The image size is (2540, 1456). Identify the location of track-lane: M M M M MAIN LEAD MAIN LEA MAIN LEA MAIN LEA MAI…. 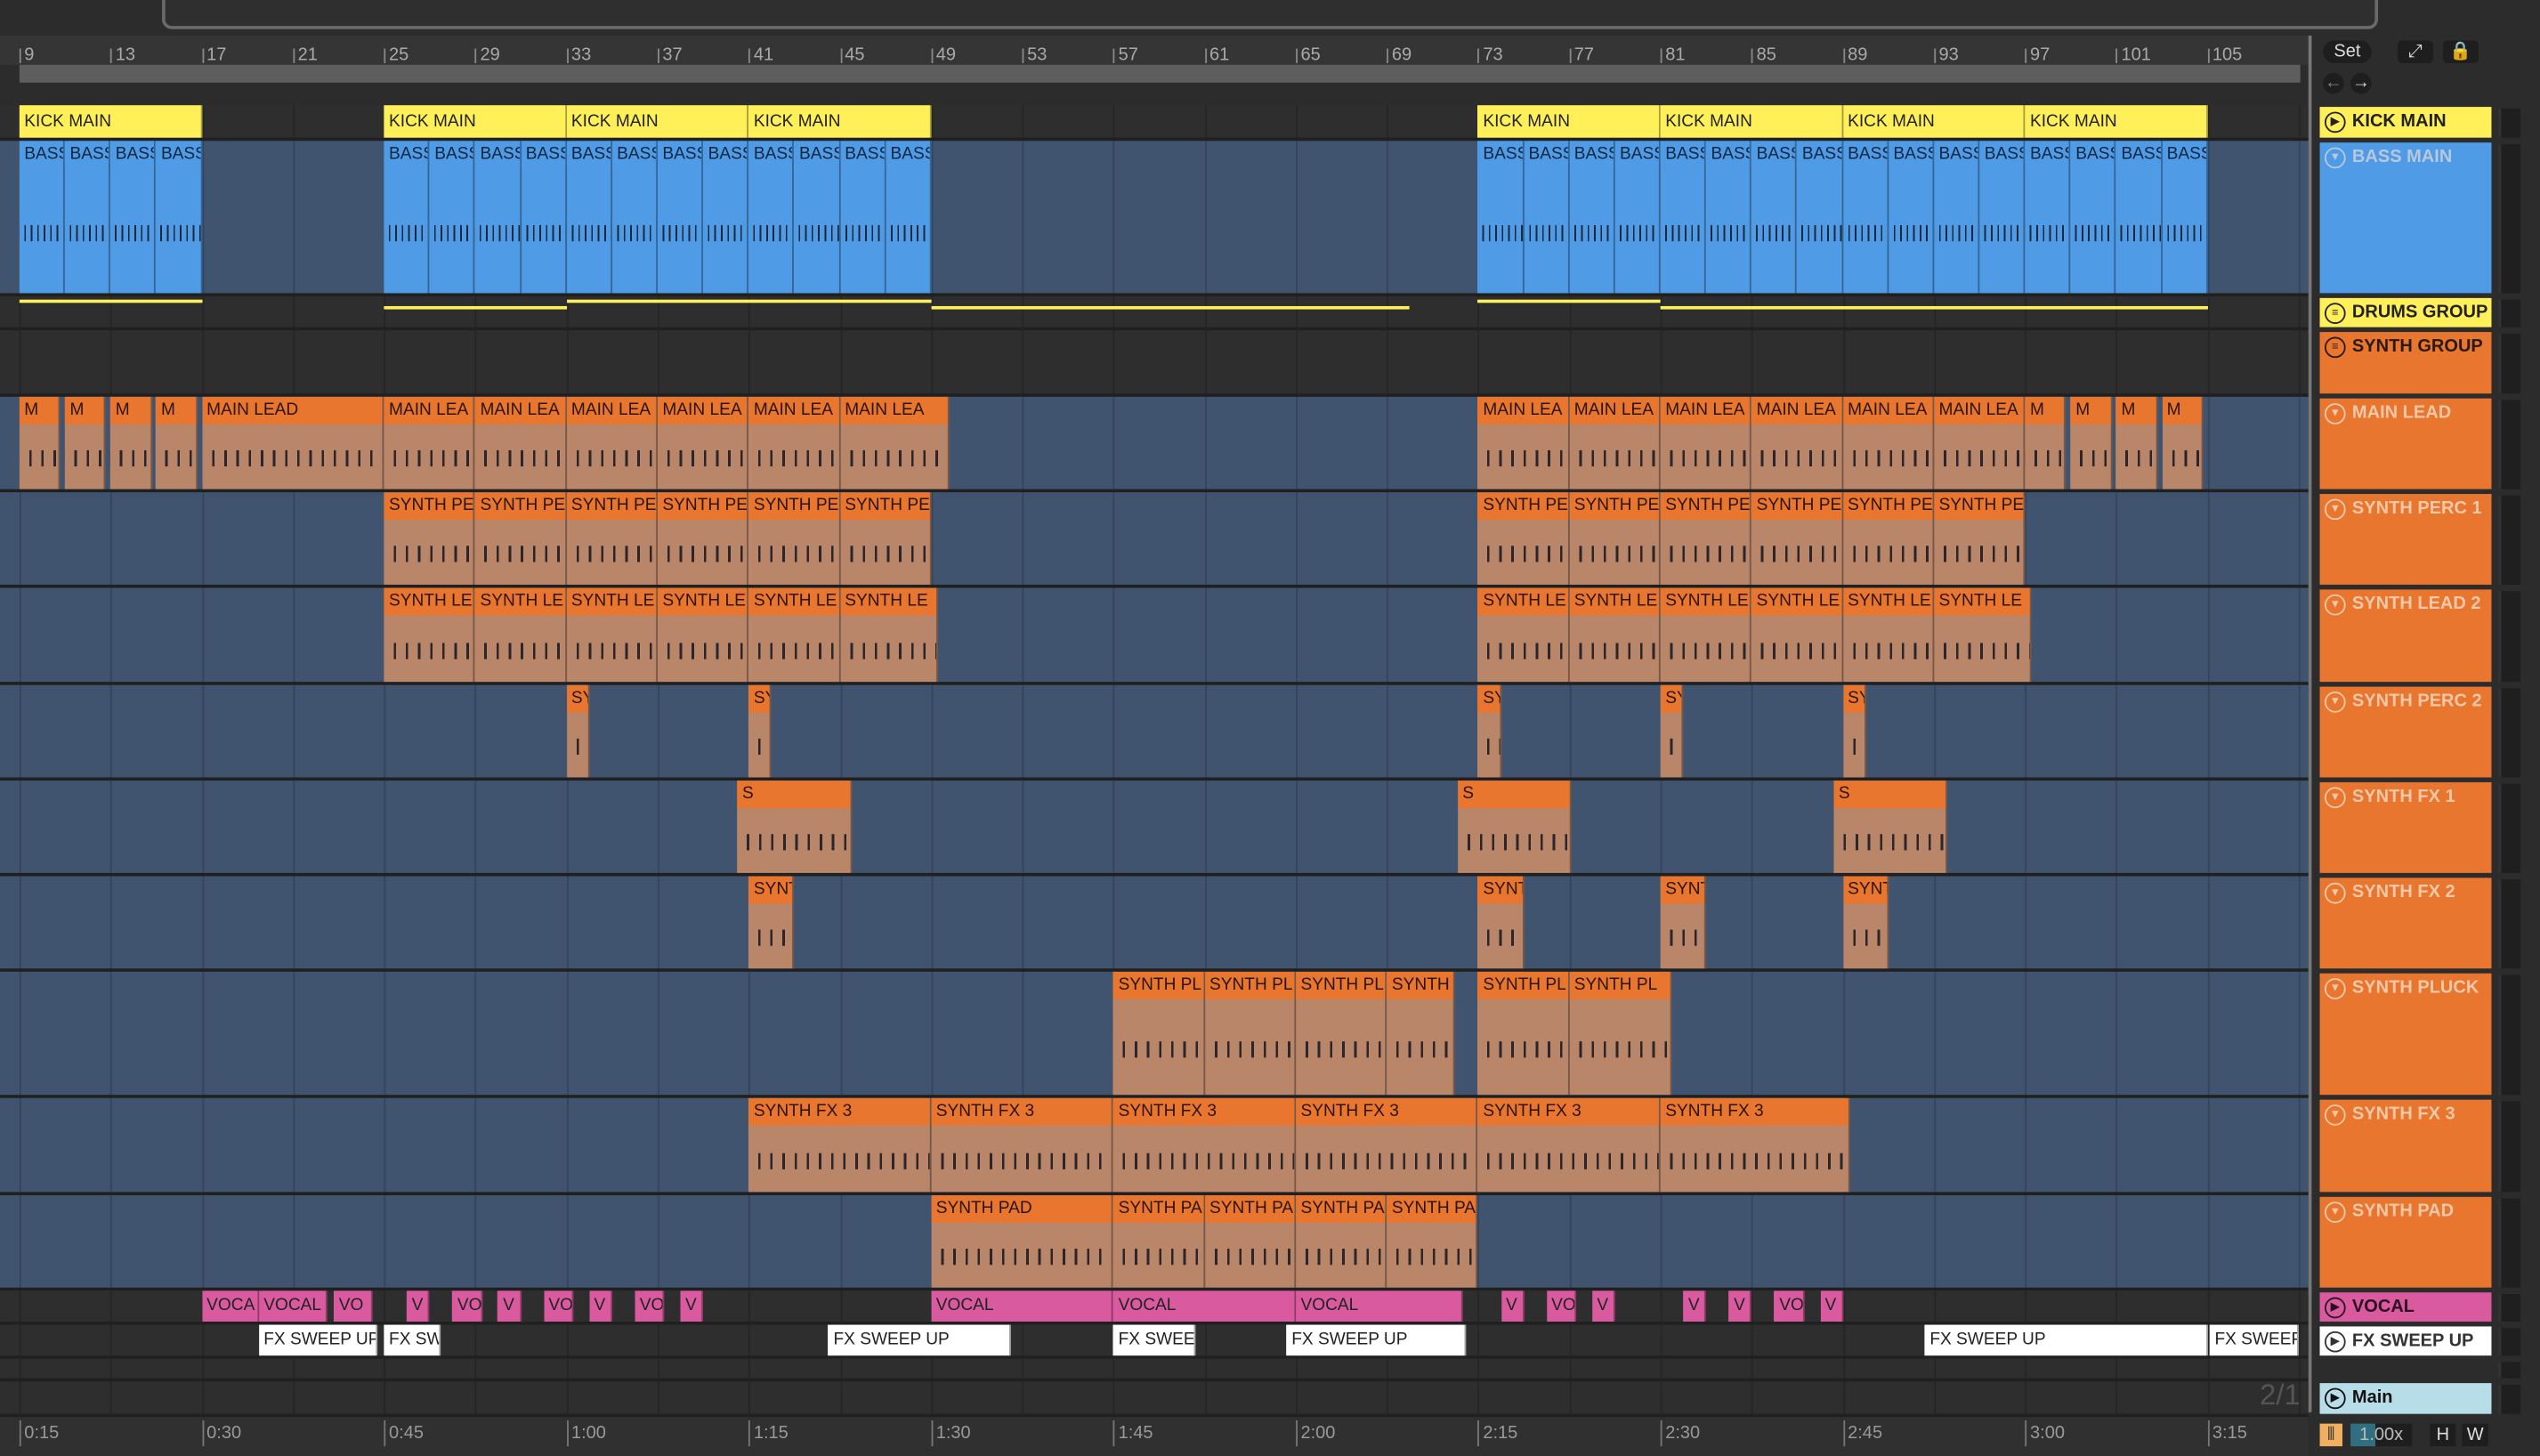
(1155, 444).